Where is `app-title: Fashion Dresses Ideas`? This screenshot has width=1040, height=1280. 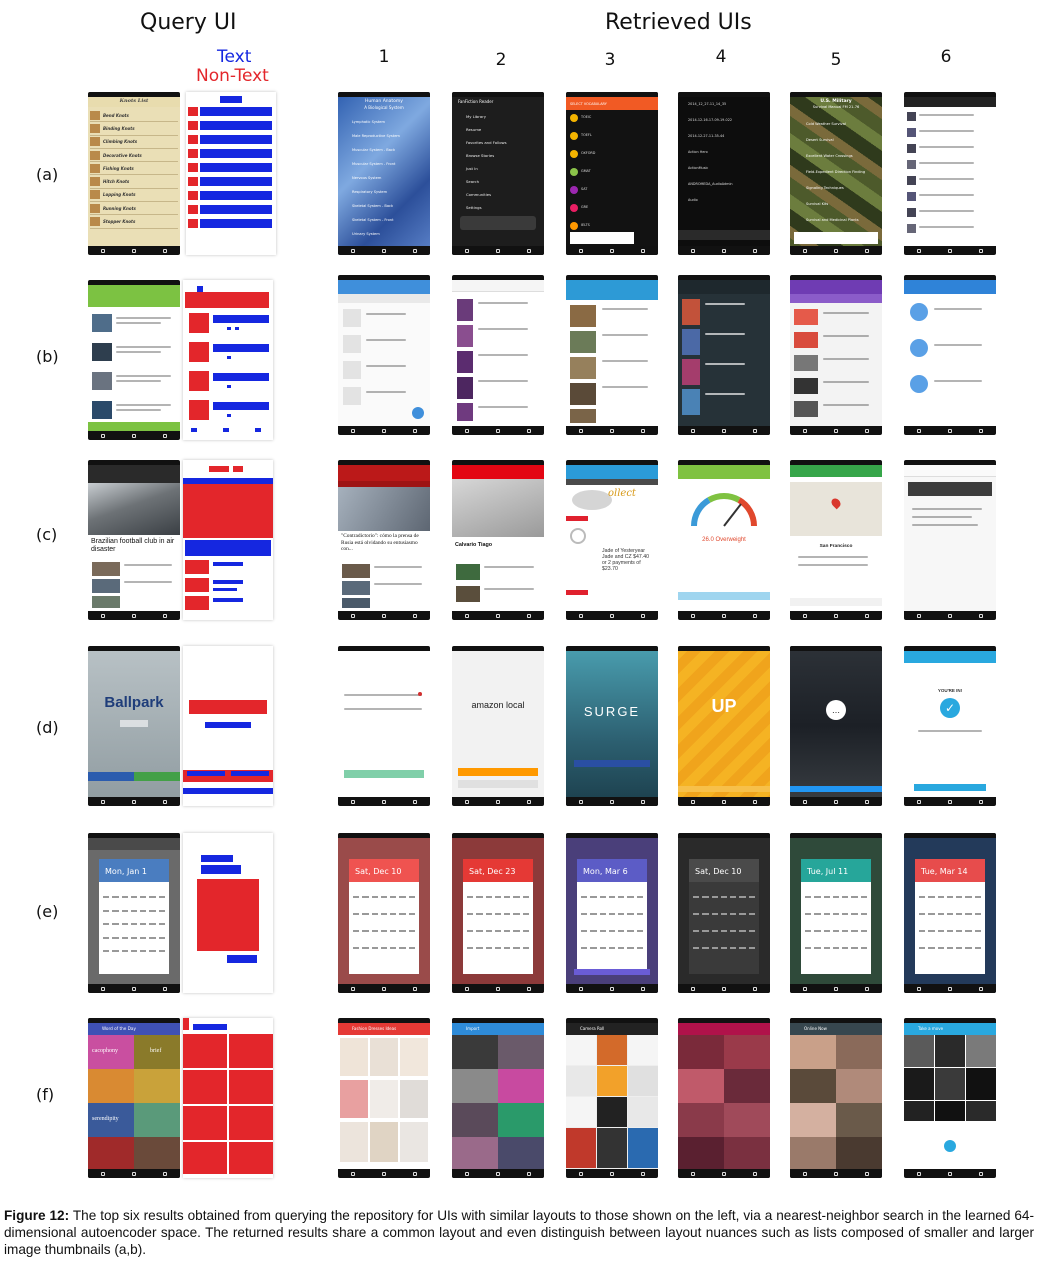 app-title: Fashion Dresses Ideas is located at coordinates (374, 1028).